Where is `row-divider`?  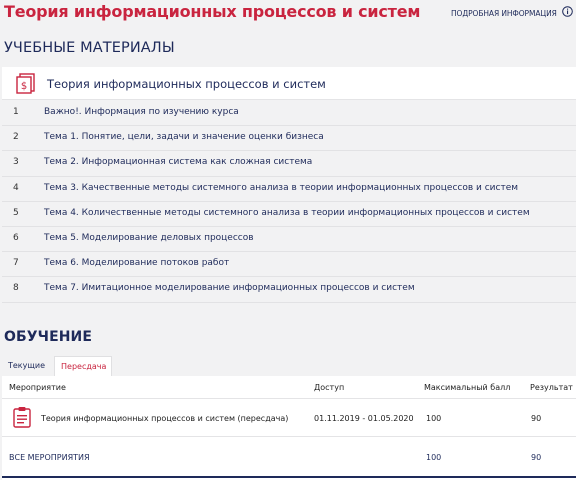
row-divider is located at coordinates (289, 436).